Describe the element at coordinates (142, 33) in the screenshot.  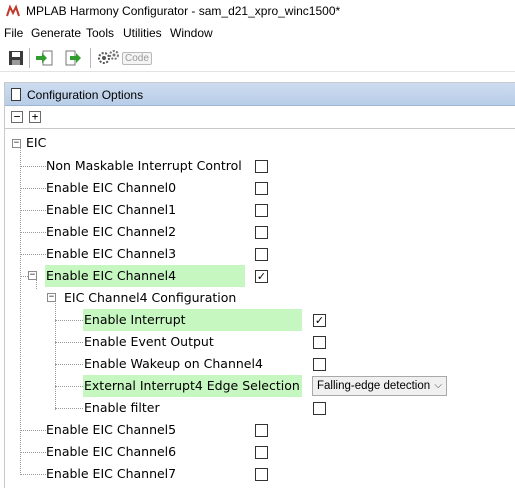
I see `menu-utilities: Utilities` at that location.